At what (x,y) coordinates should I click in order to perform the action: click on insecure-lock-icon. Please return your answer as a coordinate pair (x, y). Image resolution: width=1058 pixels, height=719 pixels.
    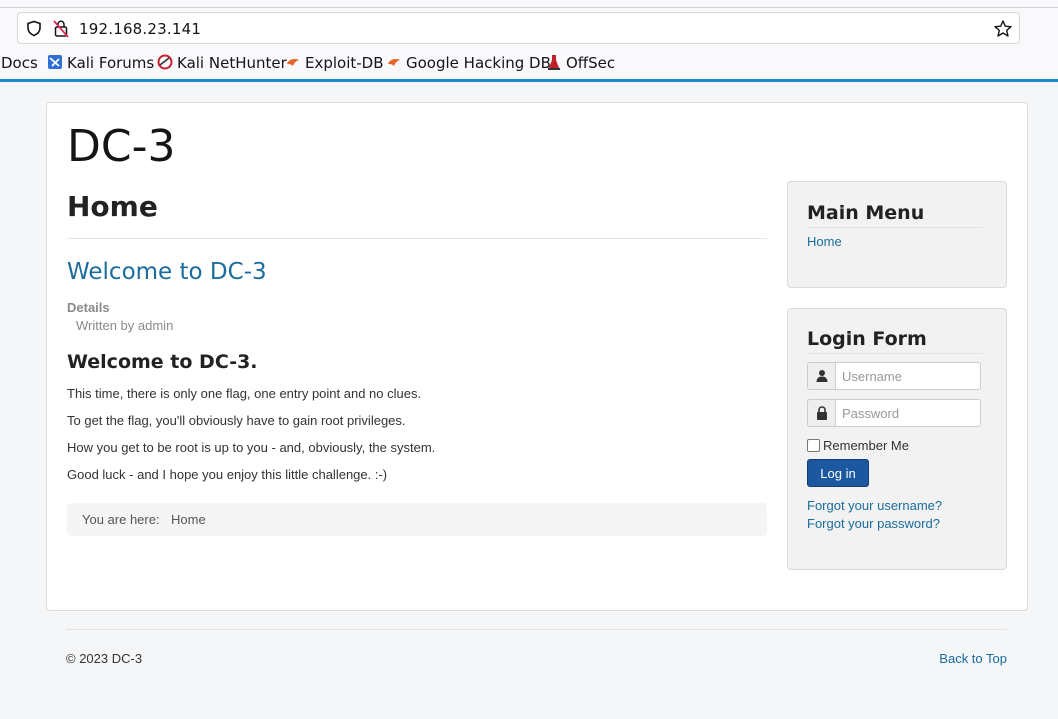
    Looking at the image, I should click on (61, 28).